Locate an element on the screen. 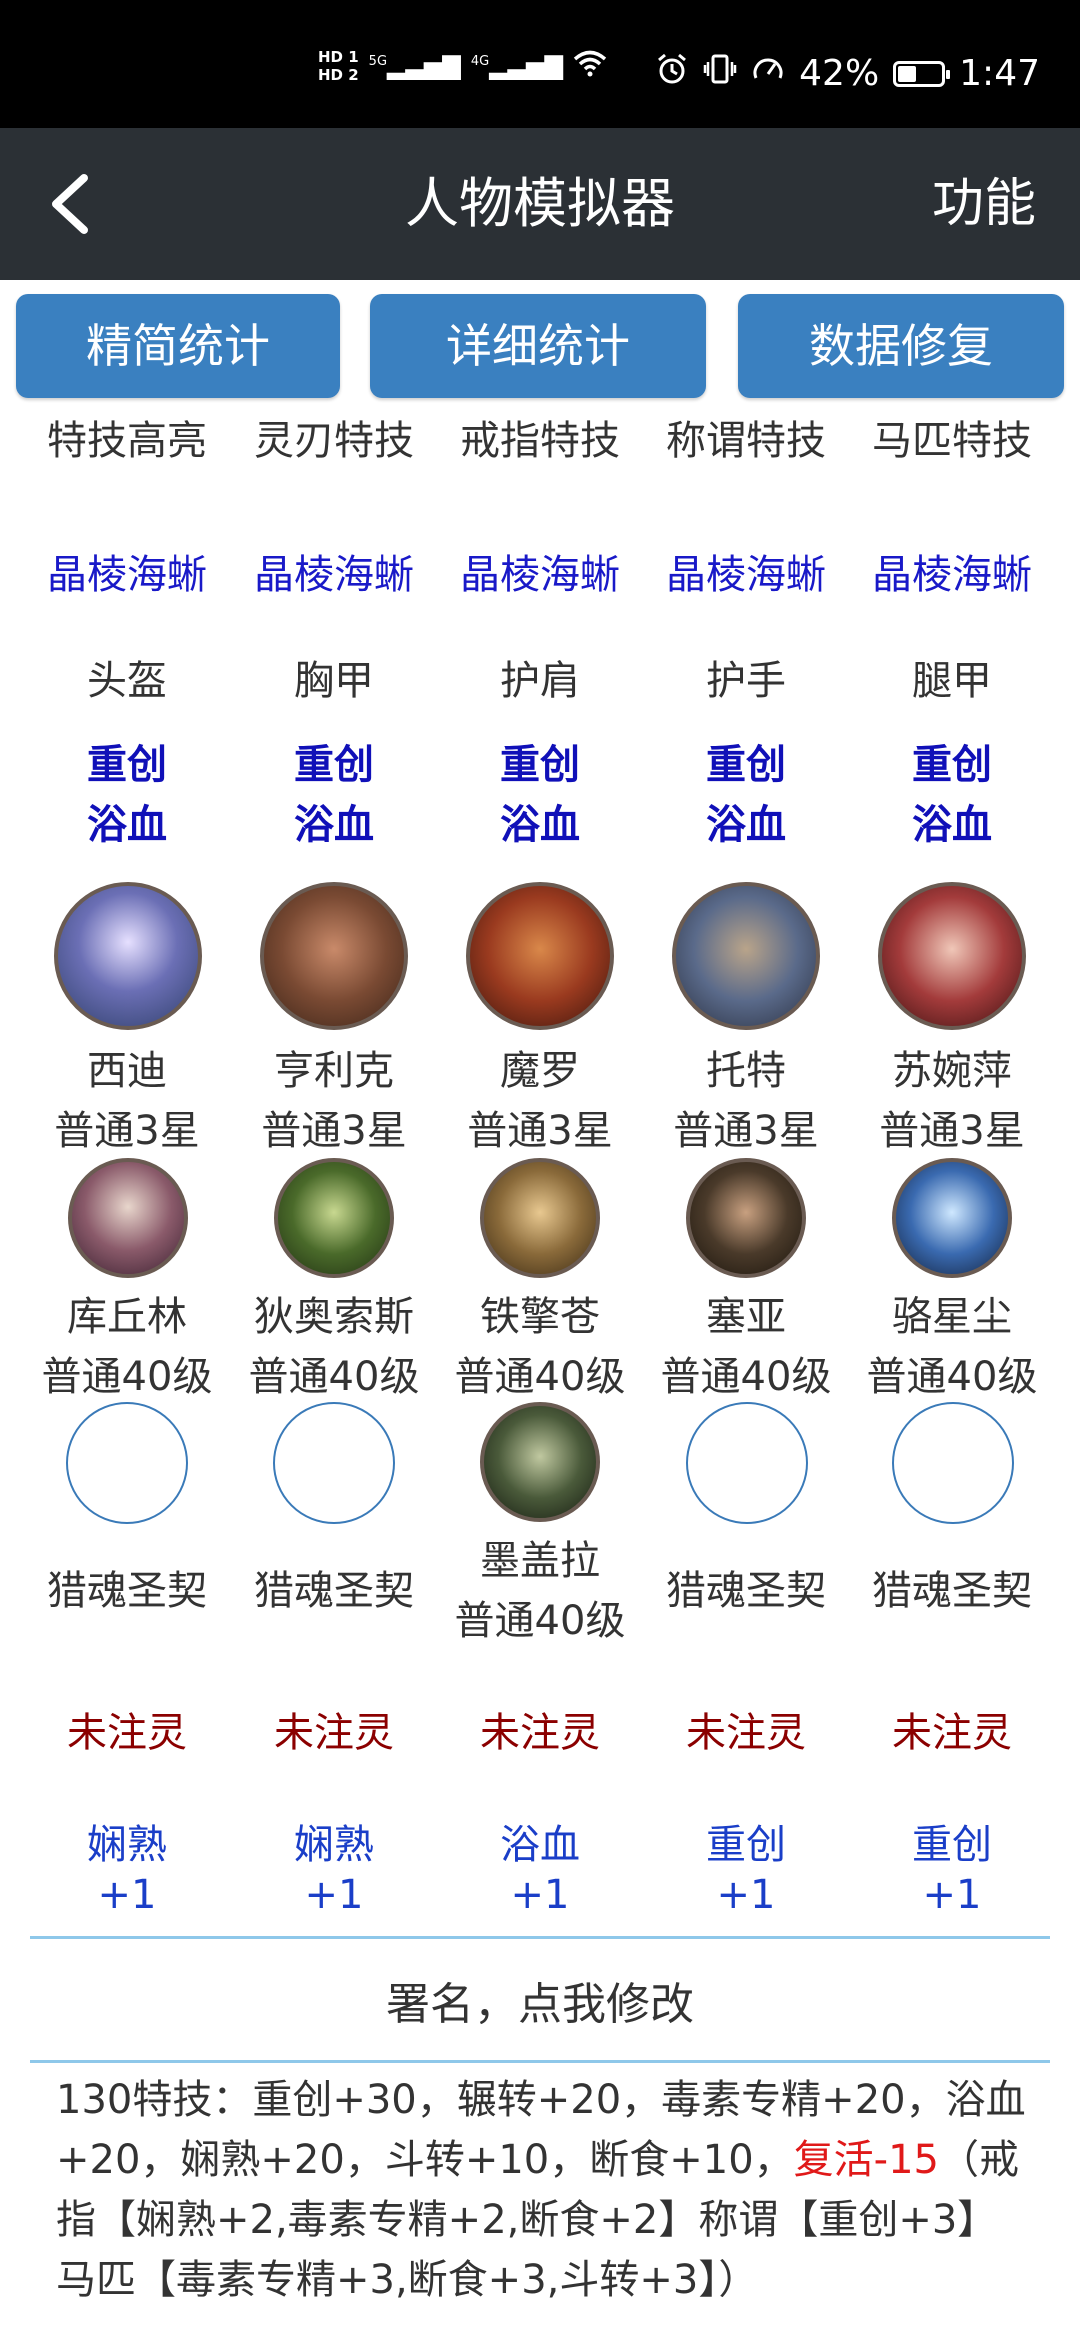  hero-avatar-moluo is located at coordinates (540, 956).